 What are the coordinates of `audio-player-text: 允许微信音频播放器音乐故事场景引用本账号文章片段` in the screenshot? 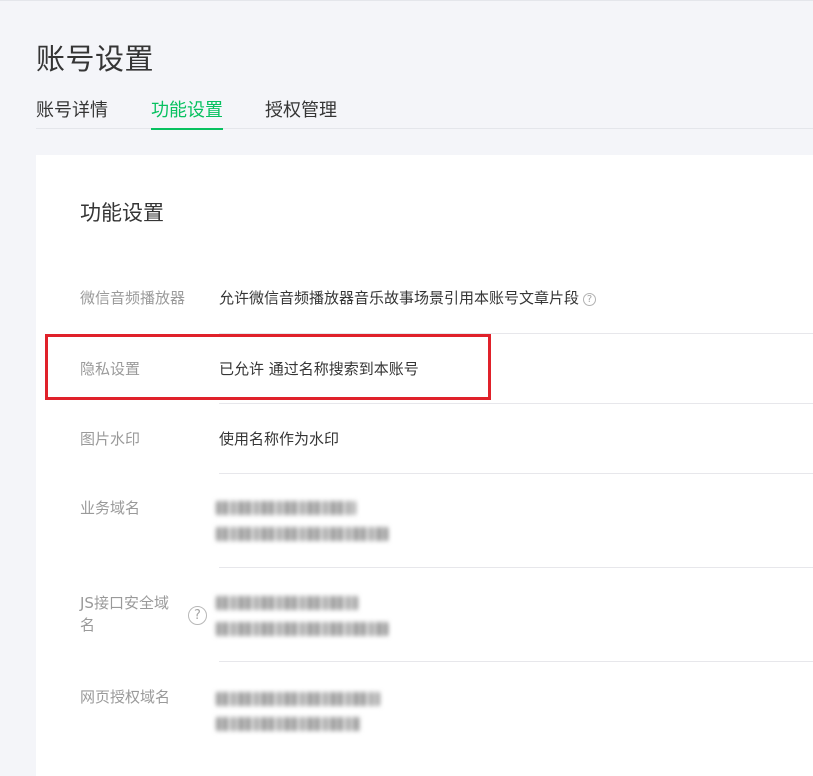 It's located at (399, 298).